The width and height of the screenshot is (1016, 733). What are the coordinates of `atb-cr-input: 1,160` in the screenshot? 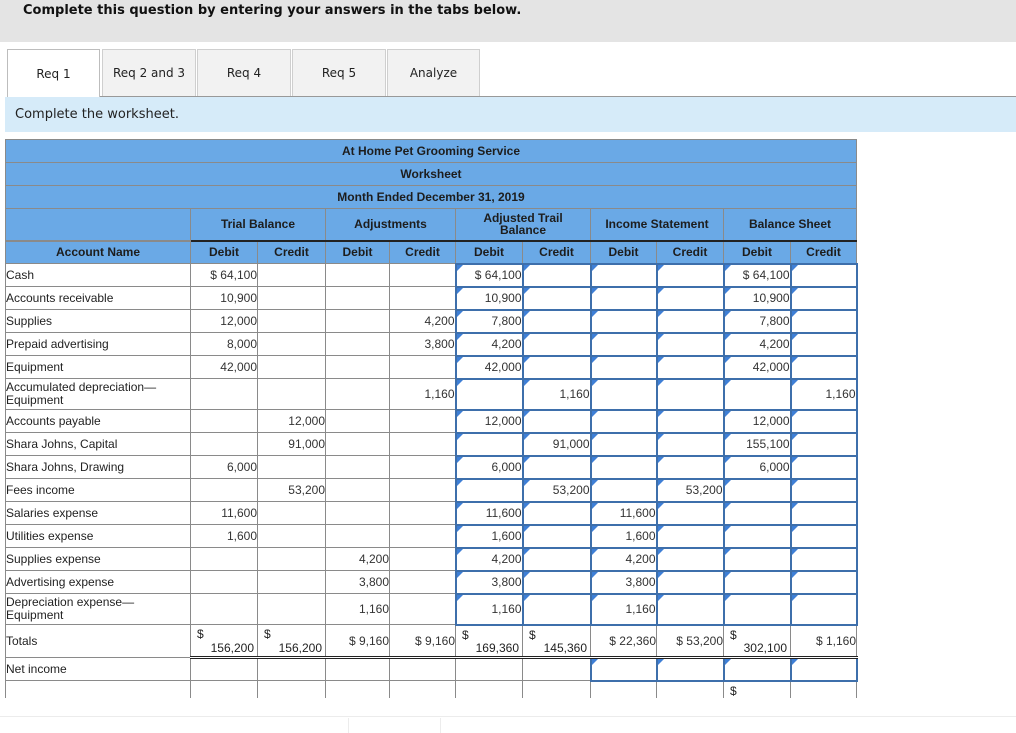 It's located at (556, 394).